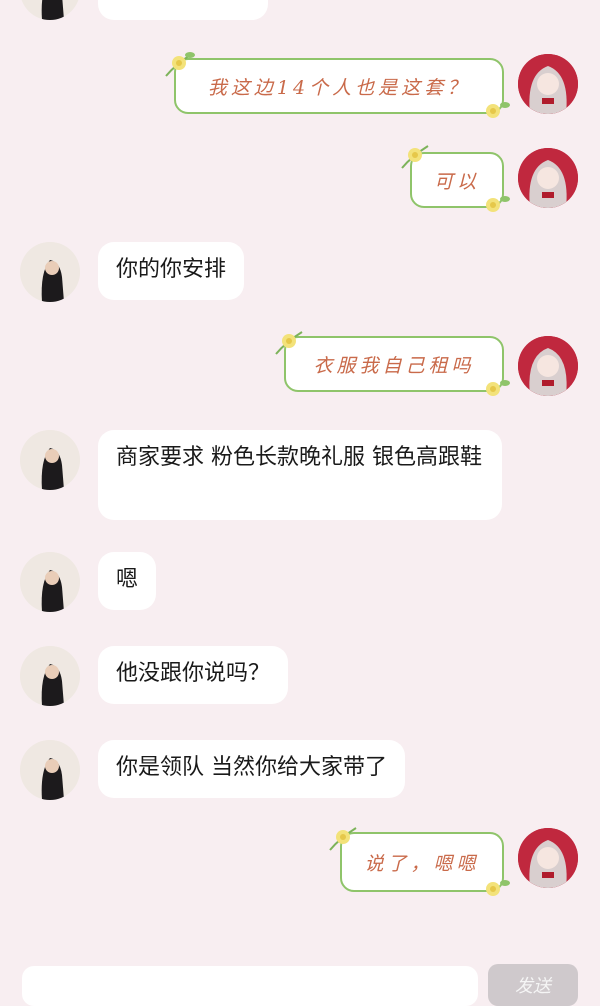 This screenshot has width=600, height=1006. Describe the element at coordinates (339, 86) in the screenshot. I see `message-bubble-sent: 我这边14个人也是这套？` at that location.